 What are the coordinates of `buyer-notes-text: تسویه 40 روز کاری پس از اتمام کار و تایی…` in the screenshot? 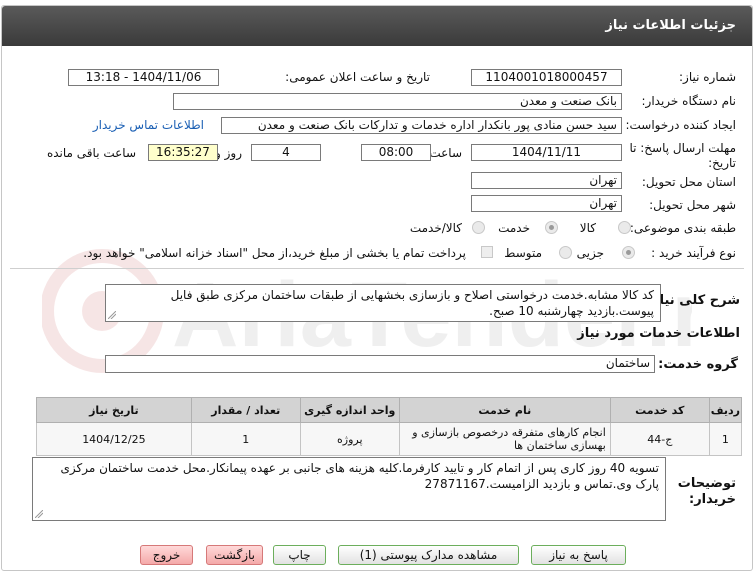 It's located at (359, 476).